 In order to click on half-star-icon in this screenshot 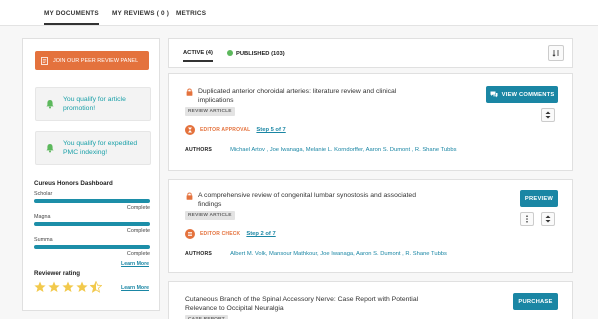, I will do `click(96, 287)`.